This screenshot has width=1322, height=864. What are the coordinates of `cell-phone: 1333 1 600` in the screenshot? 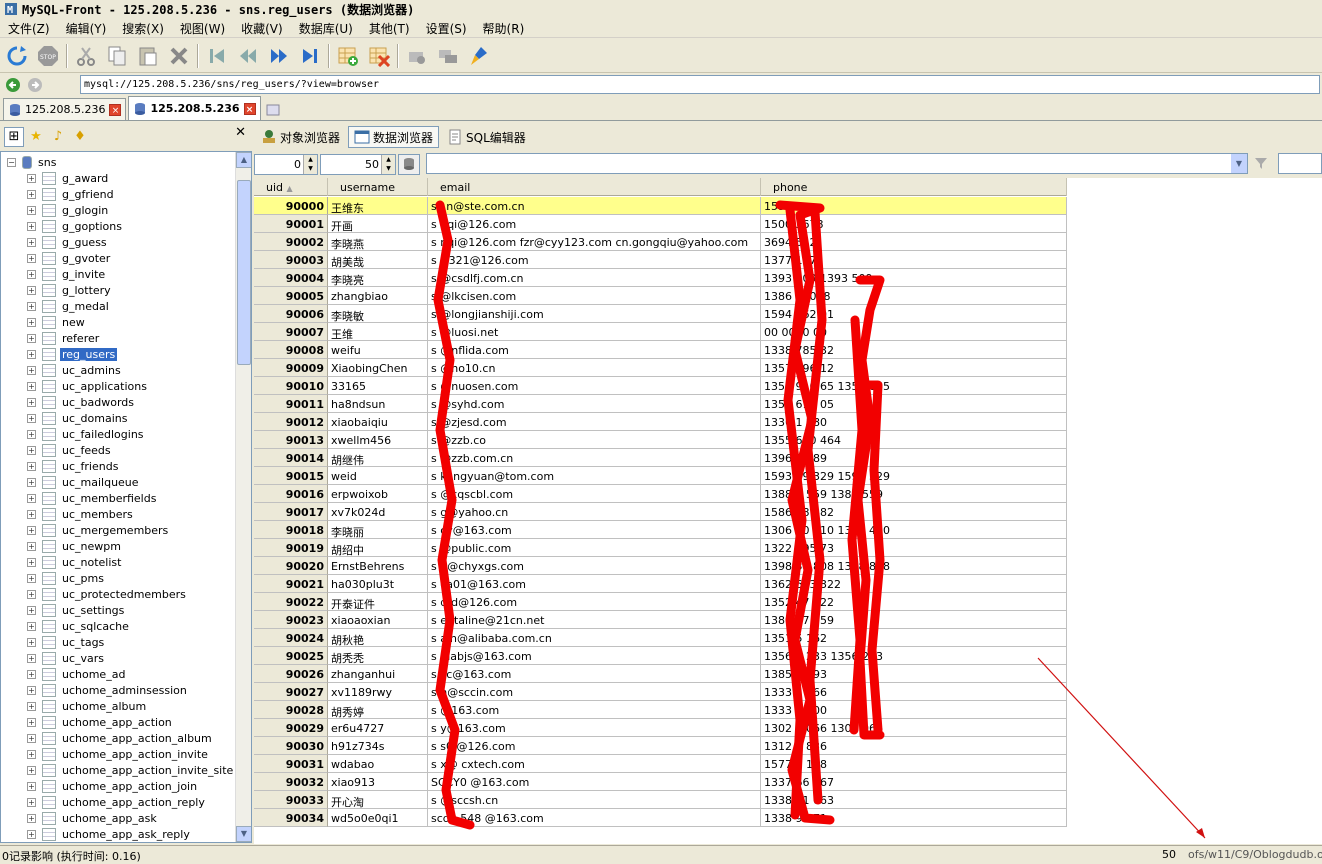 It's located at (914, 710).